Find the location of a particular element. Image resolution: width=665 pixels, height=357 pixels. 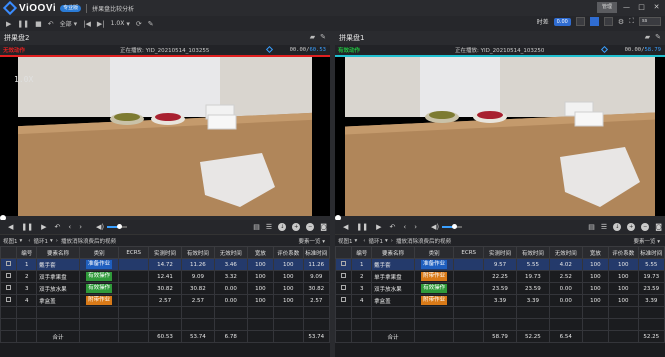

layout-split-icon is located at coordinates (594, 21).